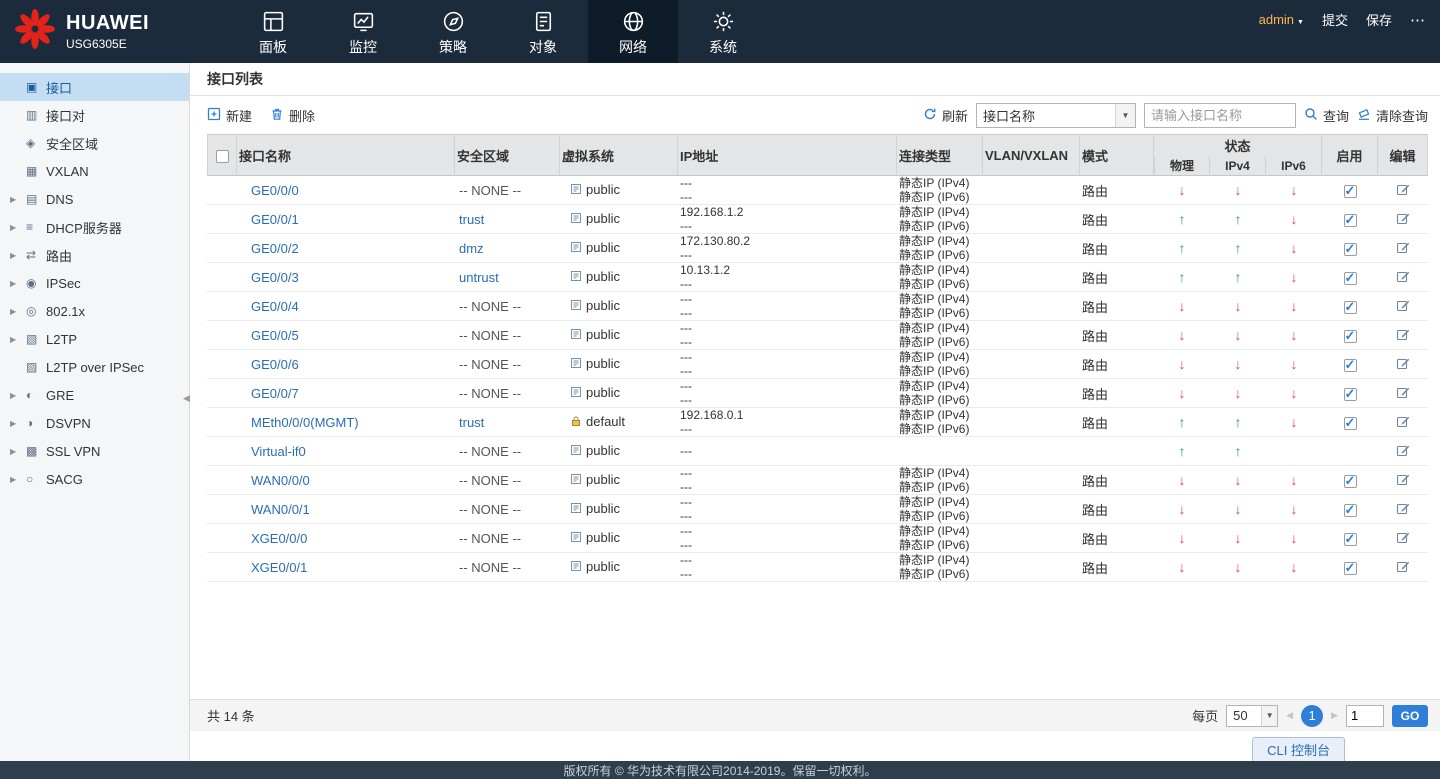  What do you see at coordinates (94, 339) in the screenshot?
I see `sidebar-item-l2tp: ▶ ▧ L2TP` at bounding box center [94, 339].